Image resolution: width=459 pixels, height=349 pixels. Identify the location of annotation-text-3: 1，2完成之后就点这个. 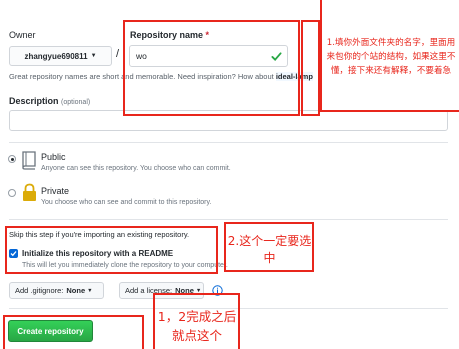
(197, 326).